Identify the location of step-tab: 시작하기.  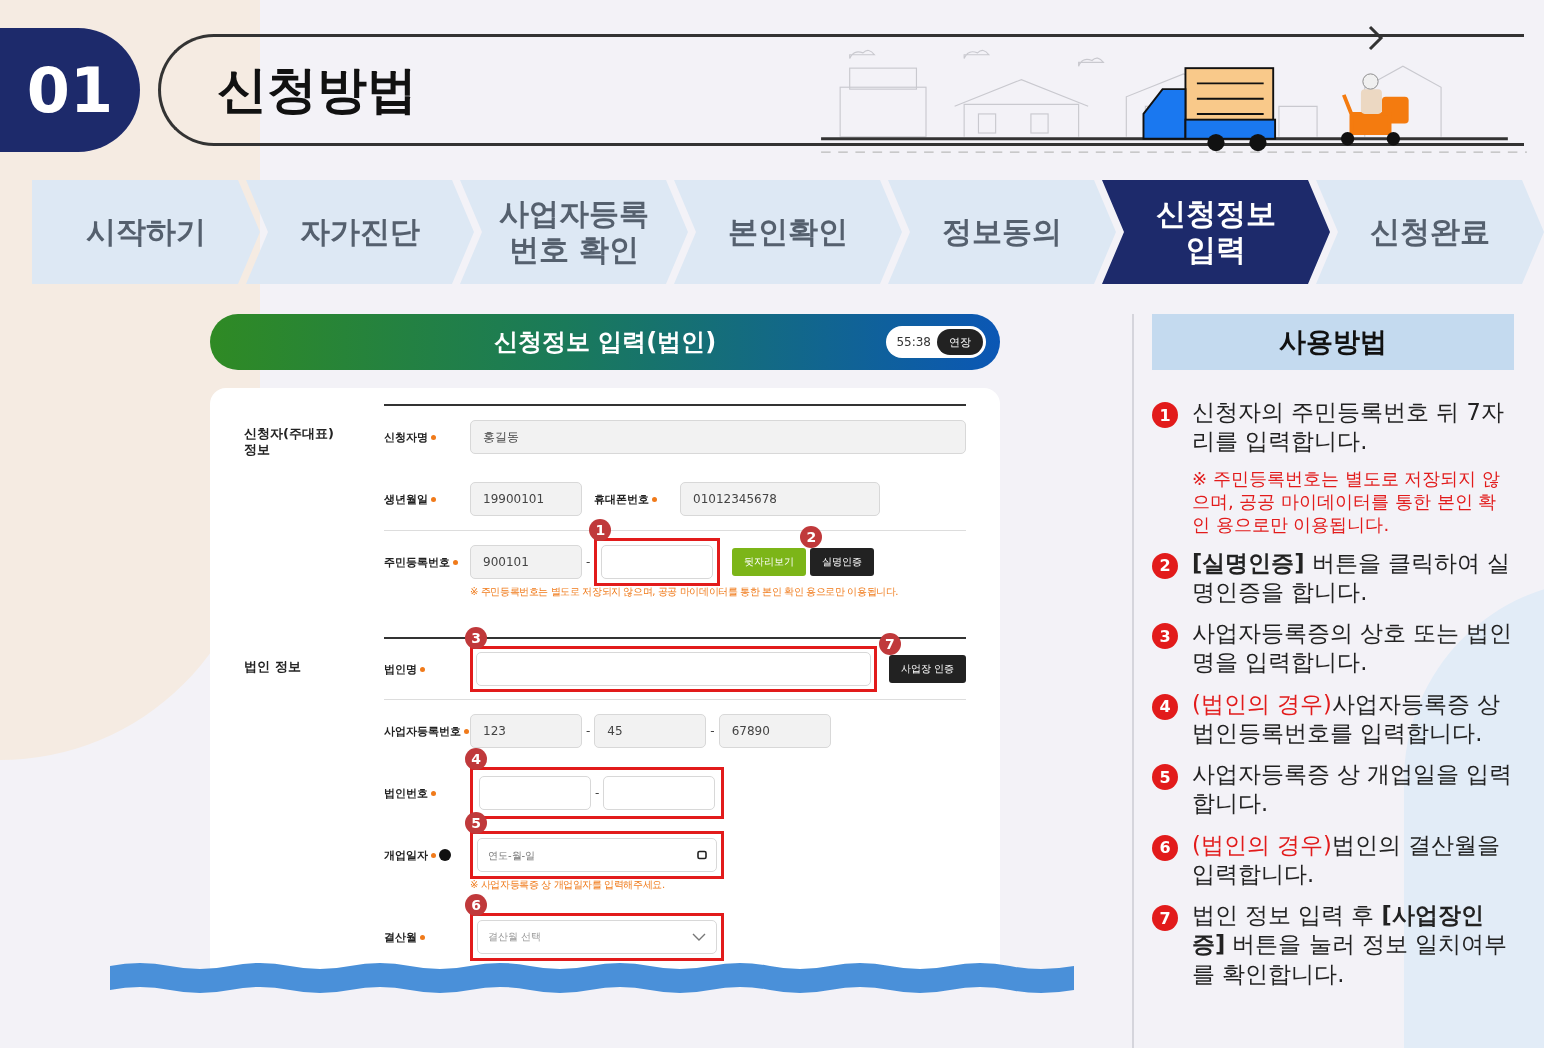
(146, 232).